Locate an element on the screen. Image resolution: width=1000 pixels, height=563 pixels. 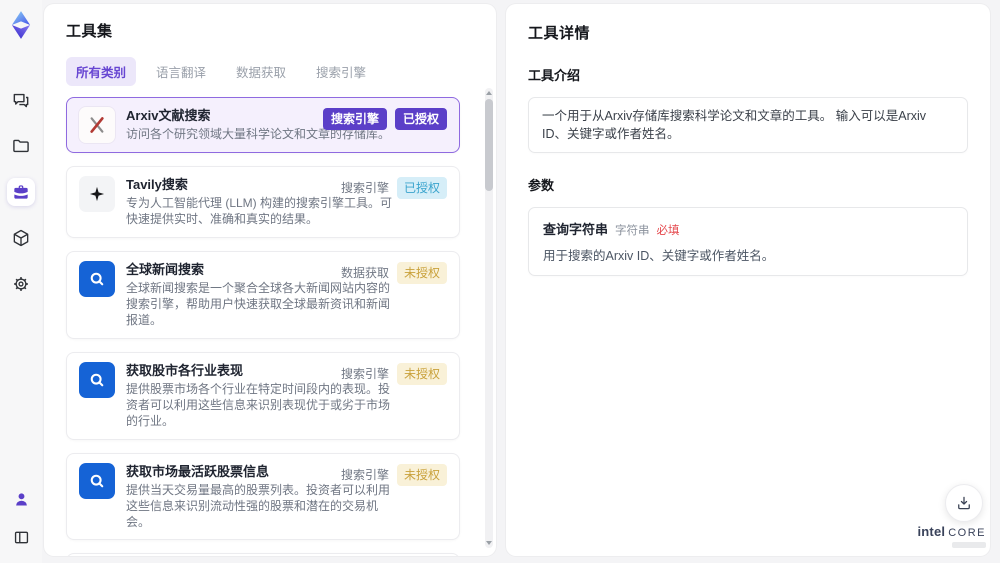
intel-wordmark: intel is located at coordinates (931, 531).